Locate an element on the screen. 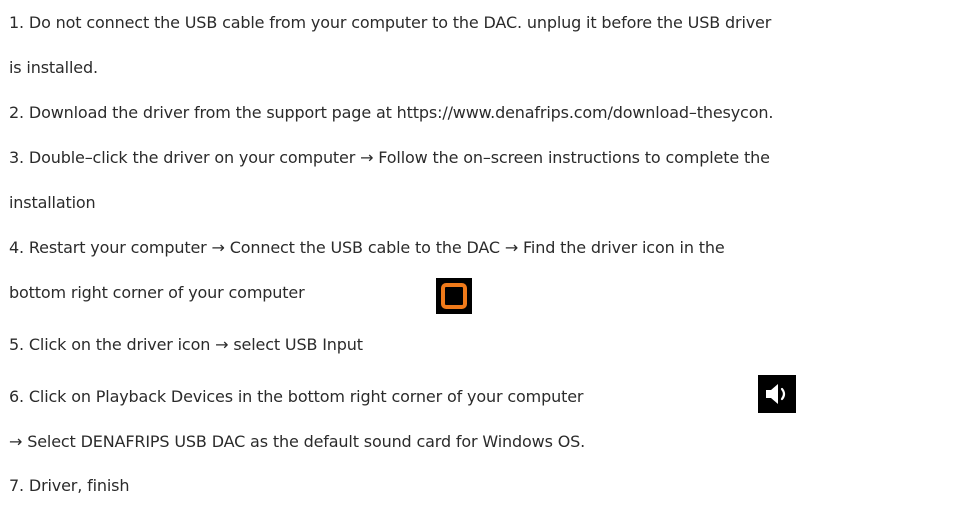  speaker-volume-icon is located at coordinates (777, 394).